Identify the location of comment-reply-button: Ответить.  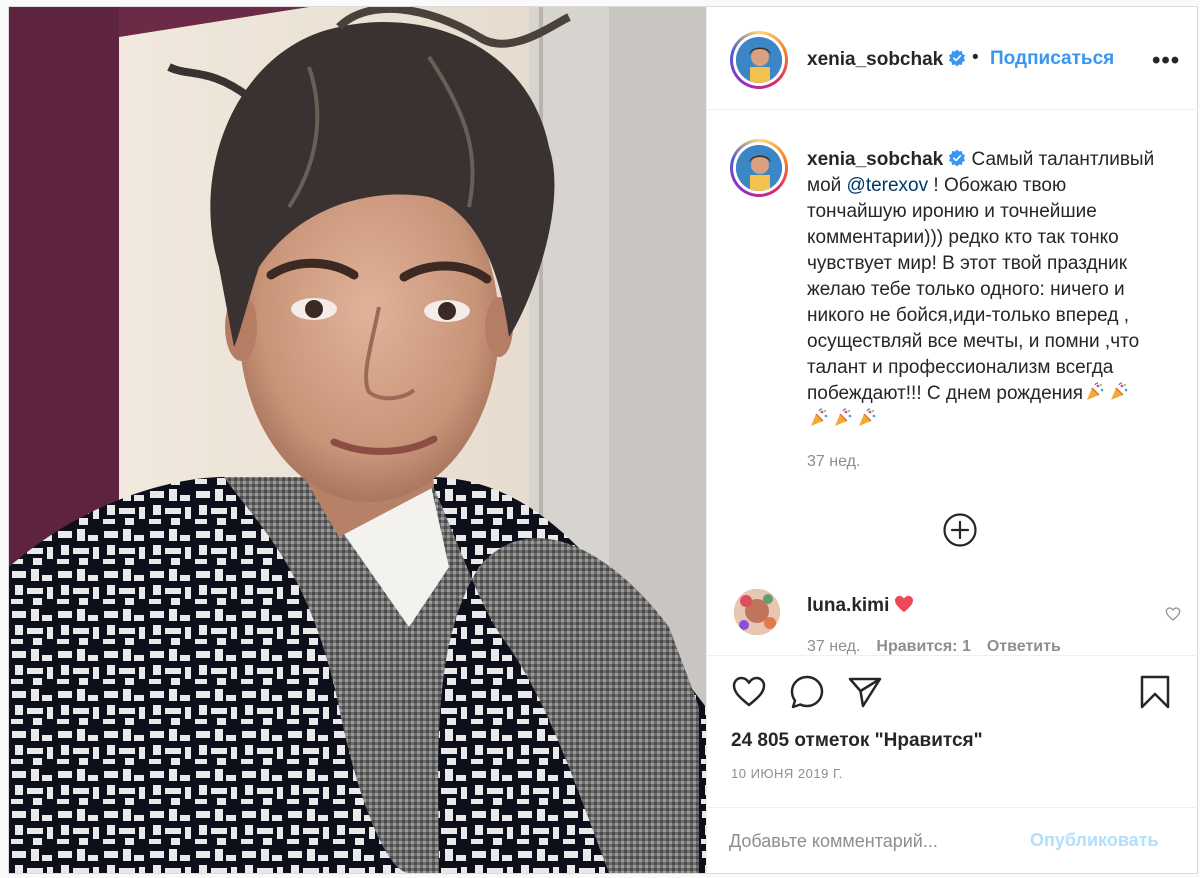
(1024, 646).